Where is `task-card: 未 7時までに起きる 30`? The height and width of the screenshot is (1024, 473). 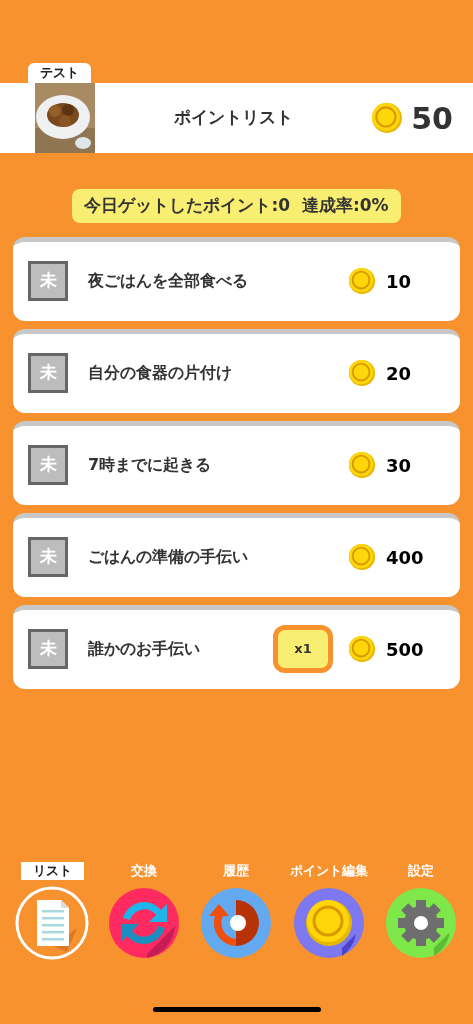
task-card: 未 7時までに起きる 30 is located at coordinates (236, 462).